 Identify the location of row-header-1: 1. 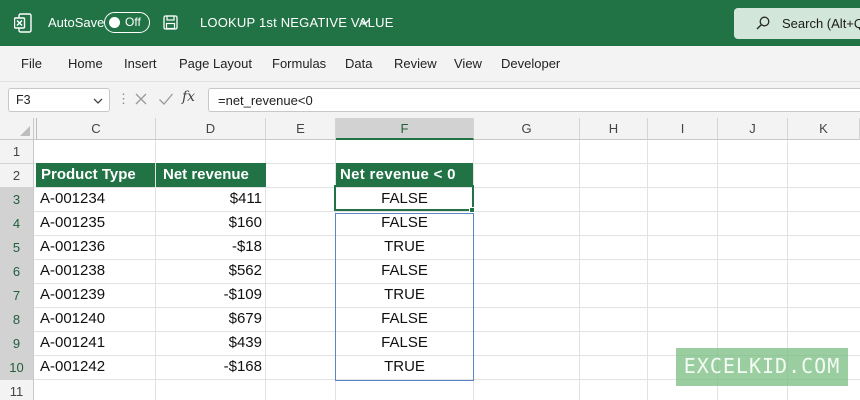
(17, 152).